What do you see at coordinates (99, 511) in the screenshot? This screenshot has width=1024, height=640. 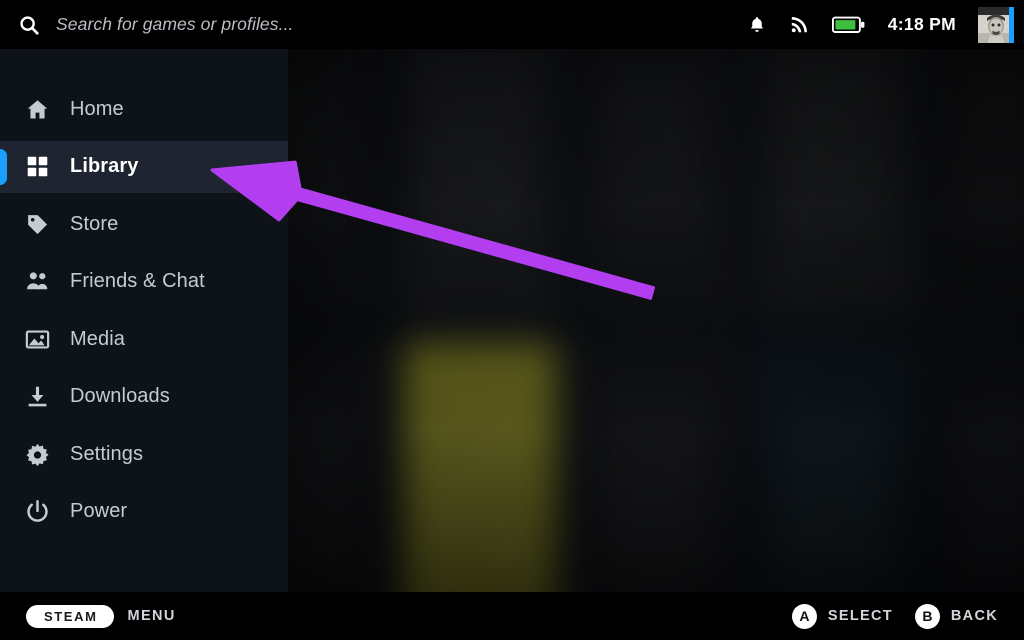 I see `sidebar-item-label: Power` at bounding box center [99, 511].